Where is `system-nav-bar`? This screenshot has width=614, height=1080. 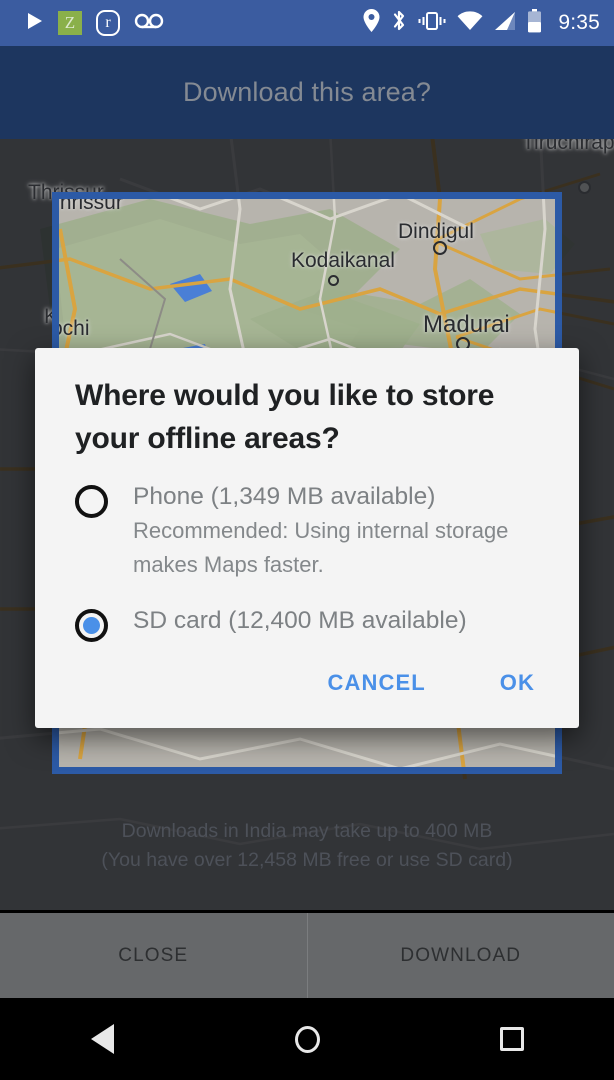
system-nav-bar is located at coordinates (307, 1039).